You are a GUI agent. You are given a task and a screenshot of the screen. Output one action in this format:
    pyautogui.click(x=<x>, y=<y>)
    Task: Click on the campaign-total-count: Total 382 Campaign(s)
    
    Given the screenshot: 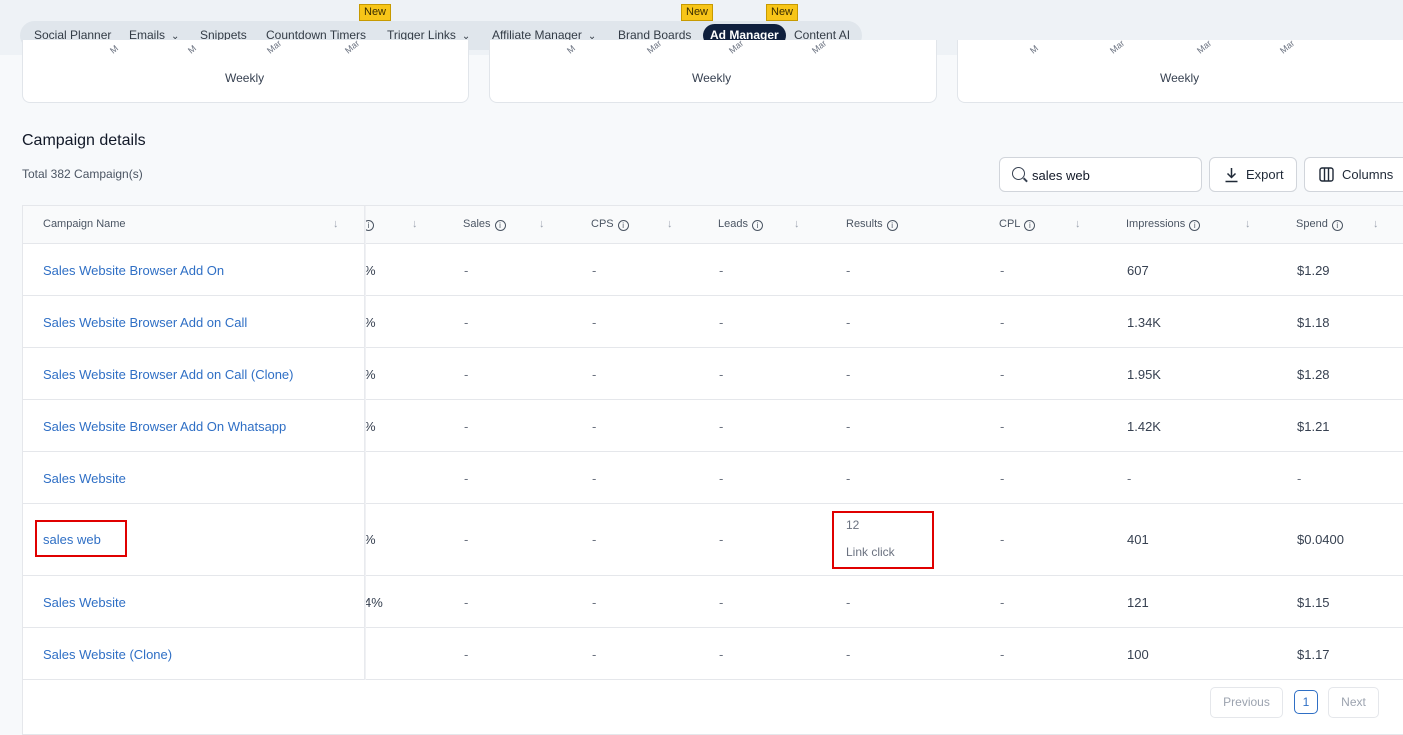 What is the action you would take?
    pyautogui.click(x=82, y=174)
    